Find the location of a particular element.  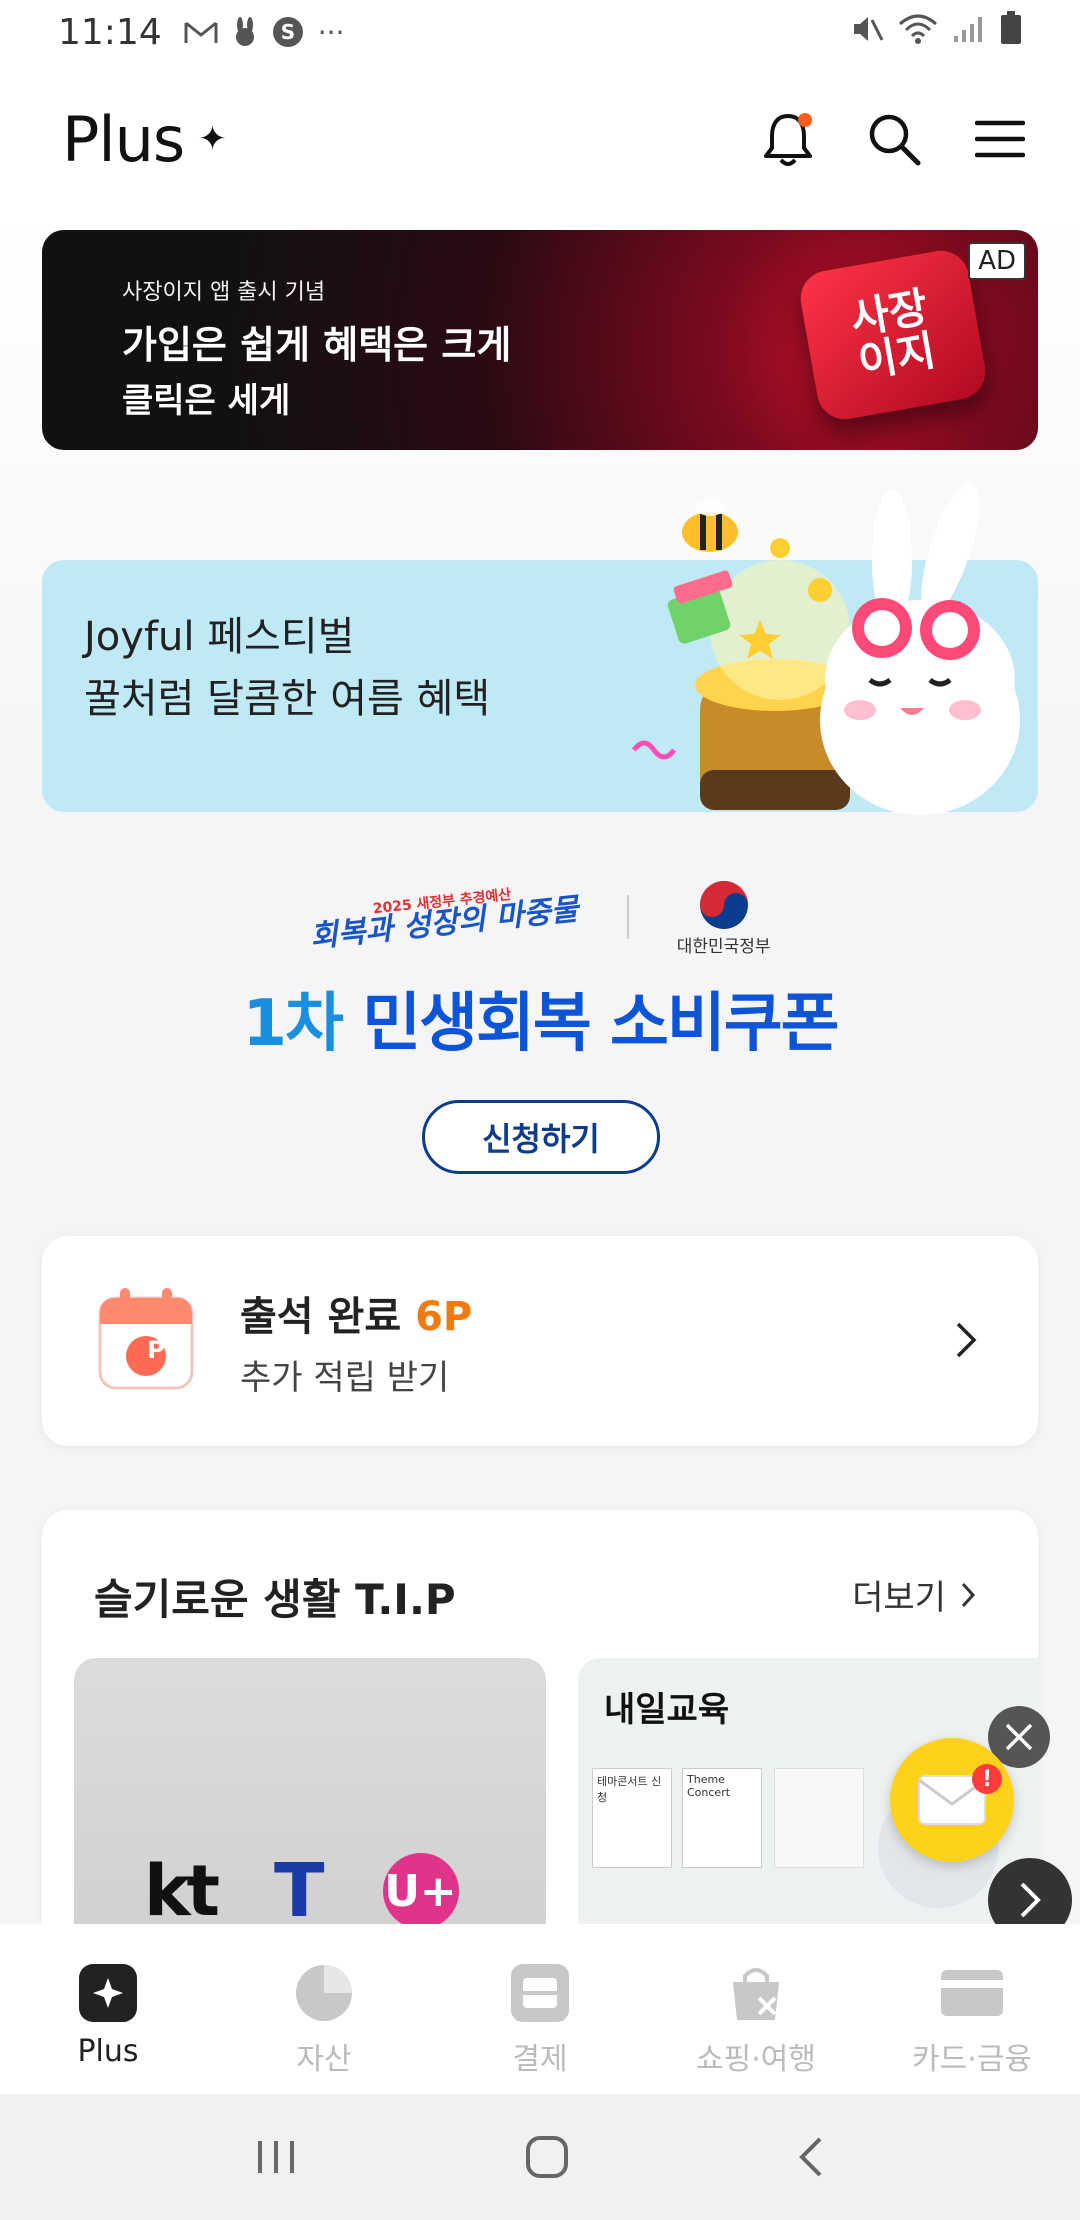

ad-label: AD is located at coordinates (997, 261).